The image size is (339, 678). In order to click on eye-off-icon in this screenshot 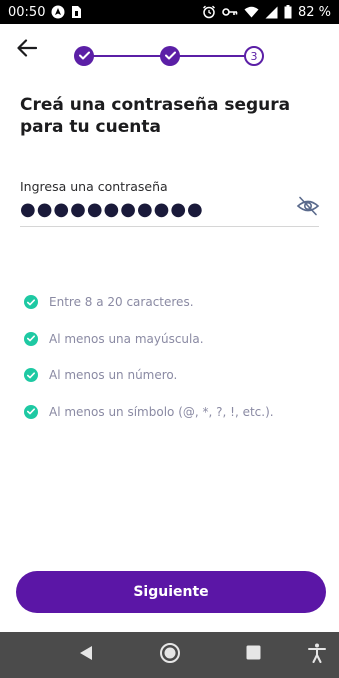, I will do `click(308, 208)`.